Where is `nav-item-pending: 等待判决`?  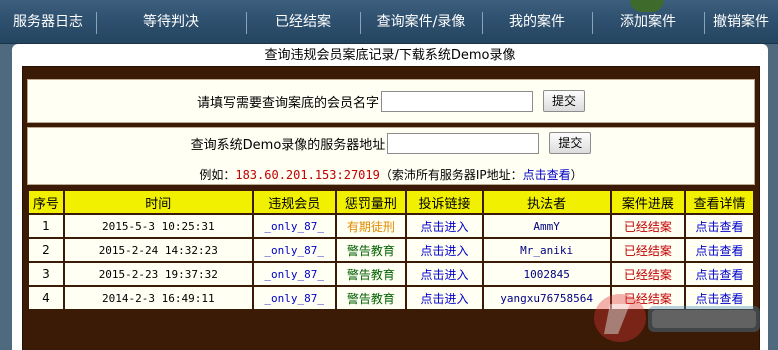
nav-item-pending: 等待判决 is located at coordinates (171, 22).